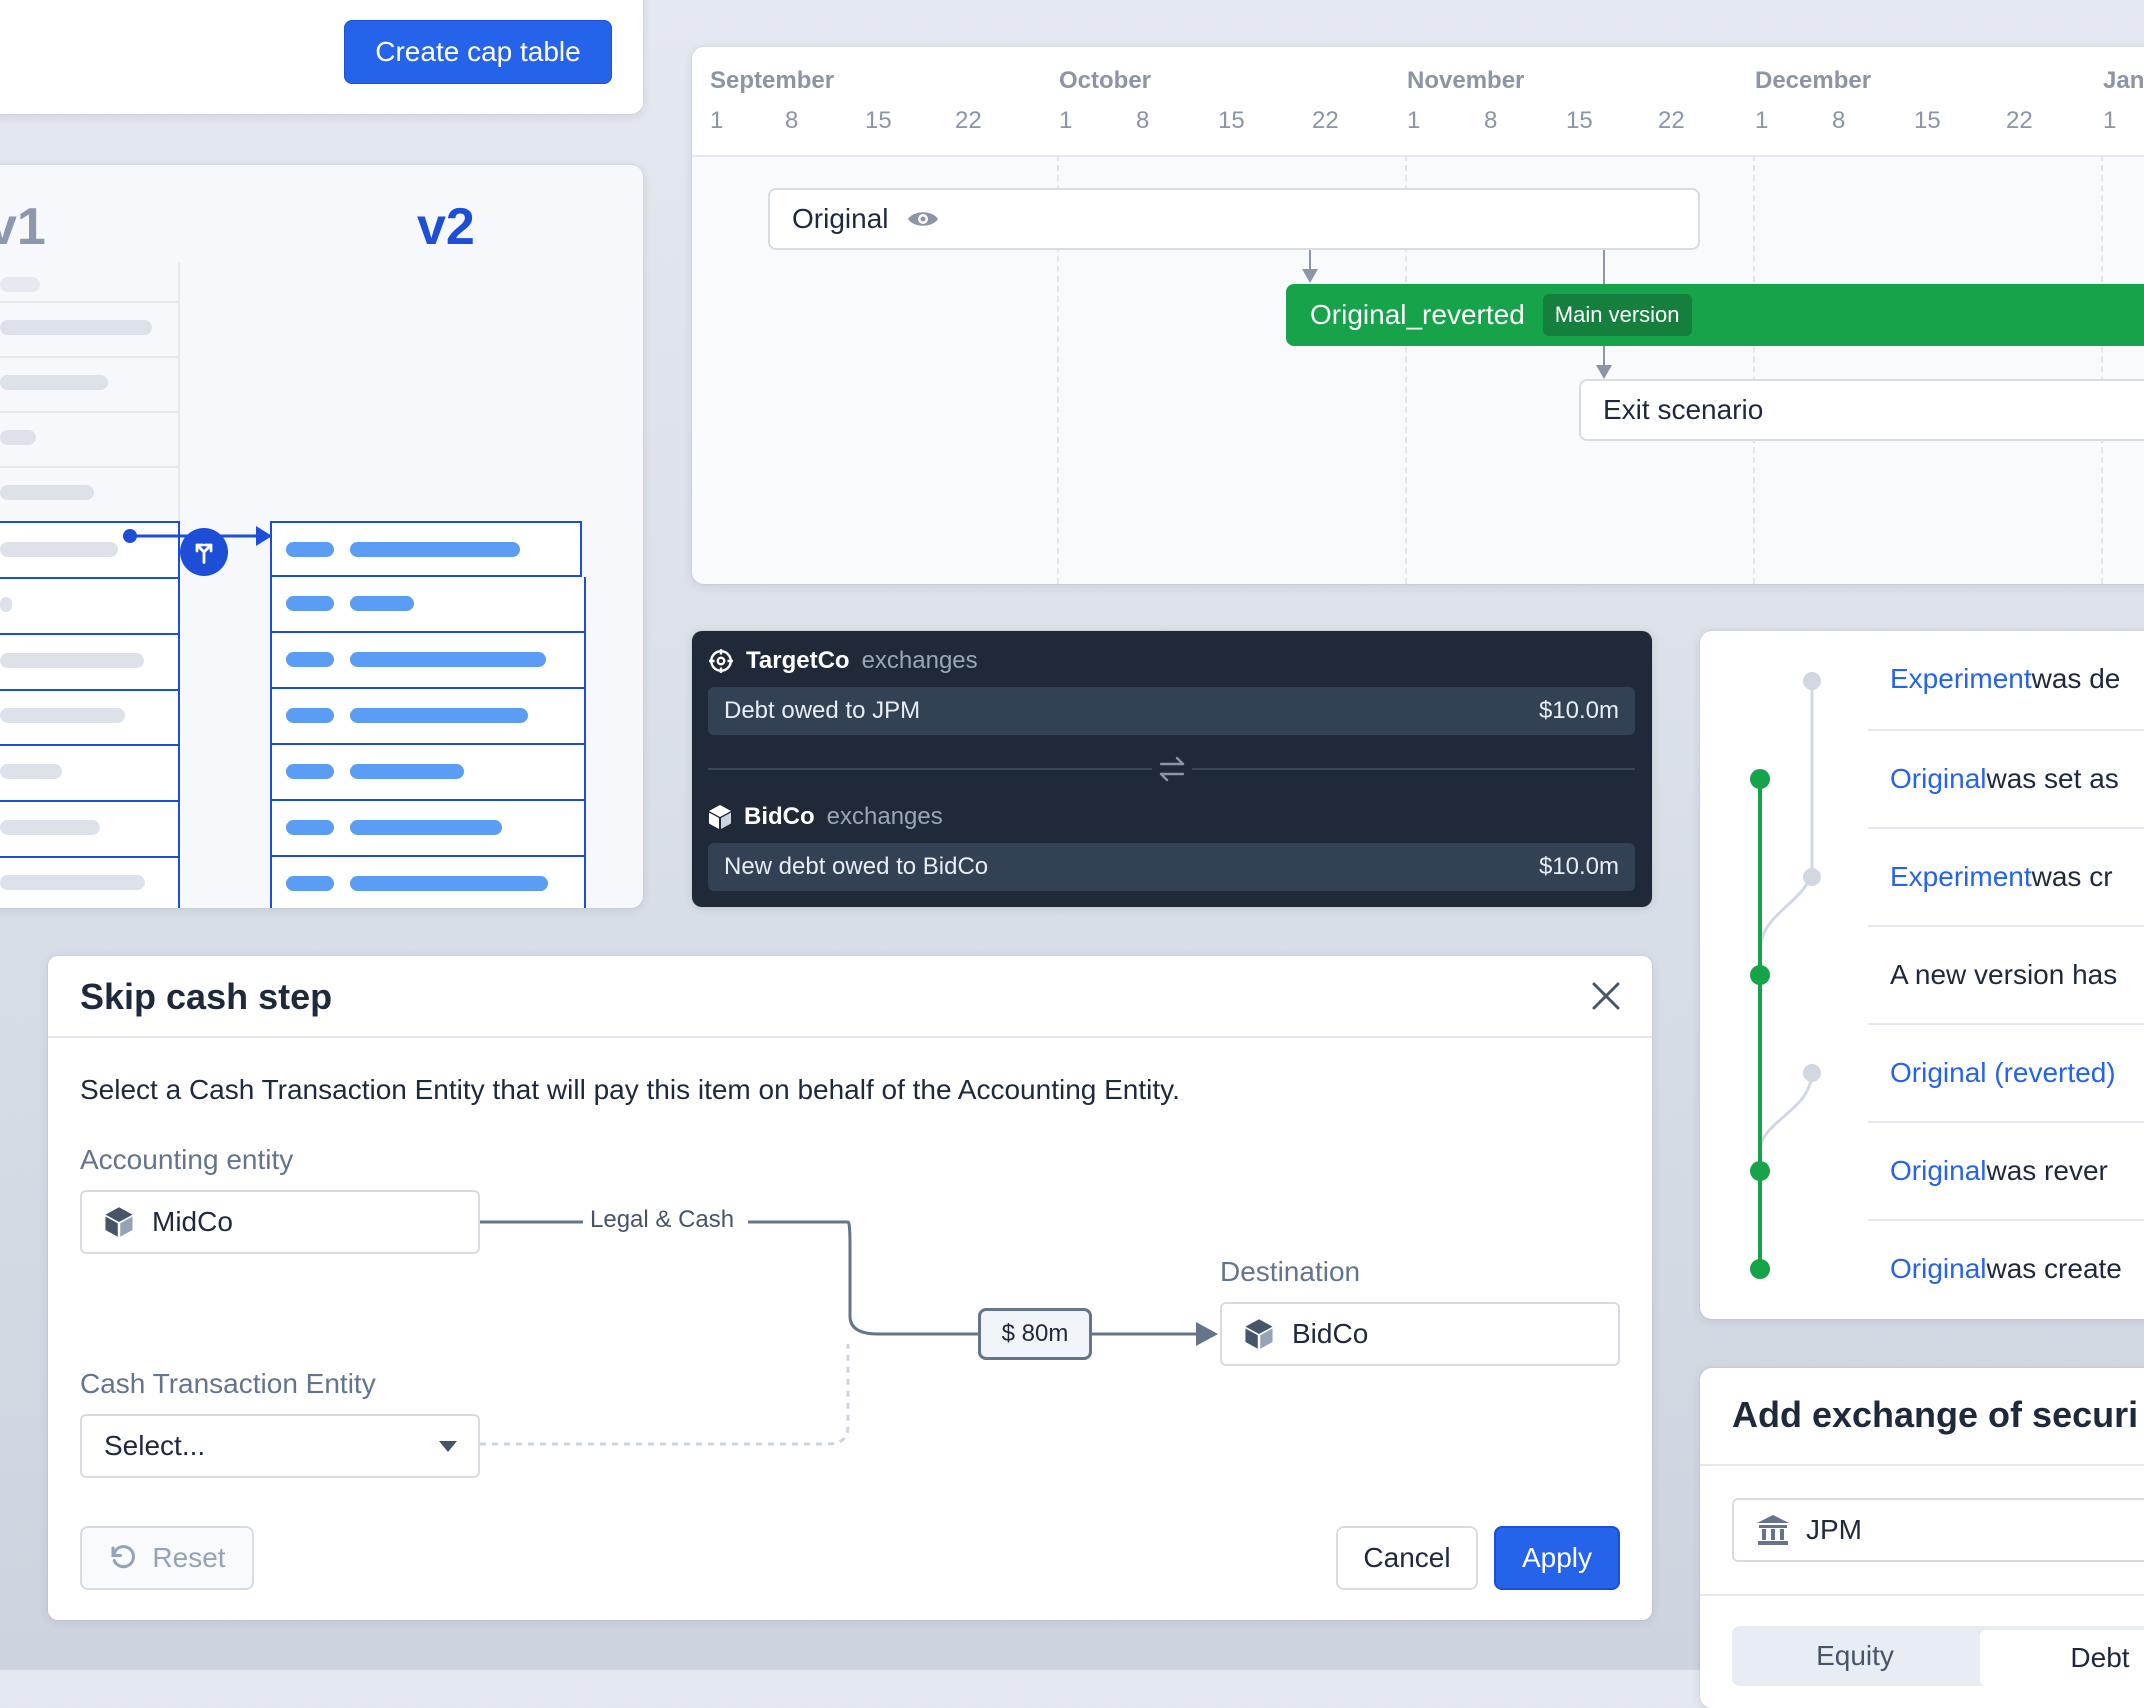  What do you see at coordinates (1935, 1414) in the screenshot?
I see `add-exchange-title: Add exchange of securi` at bounding box center [1935, 1414].